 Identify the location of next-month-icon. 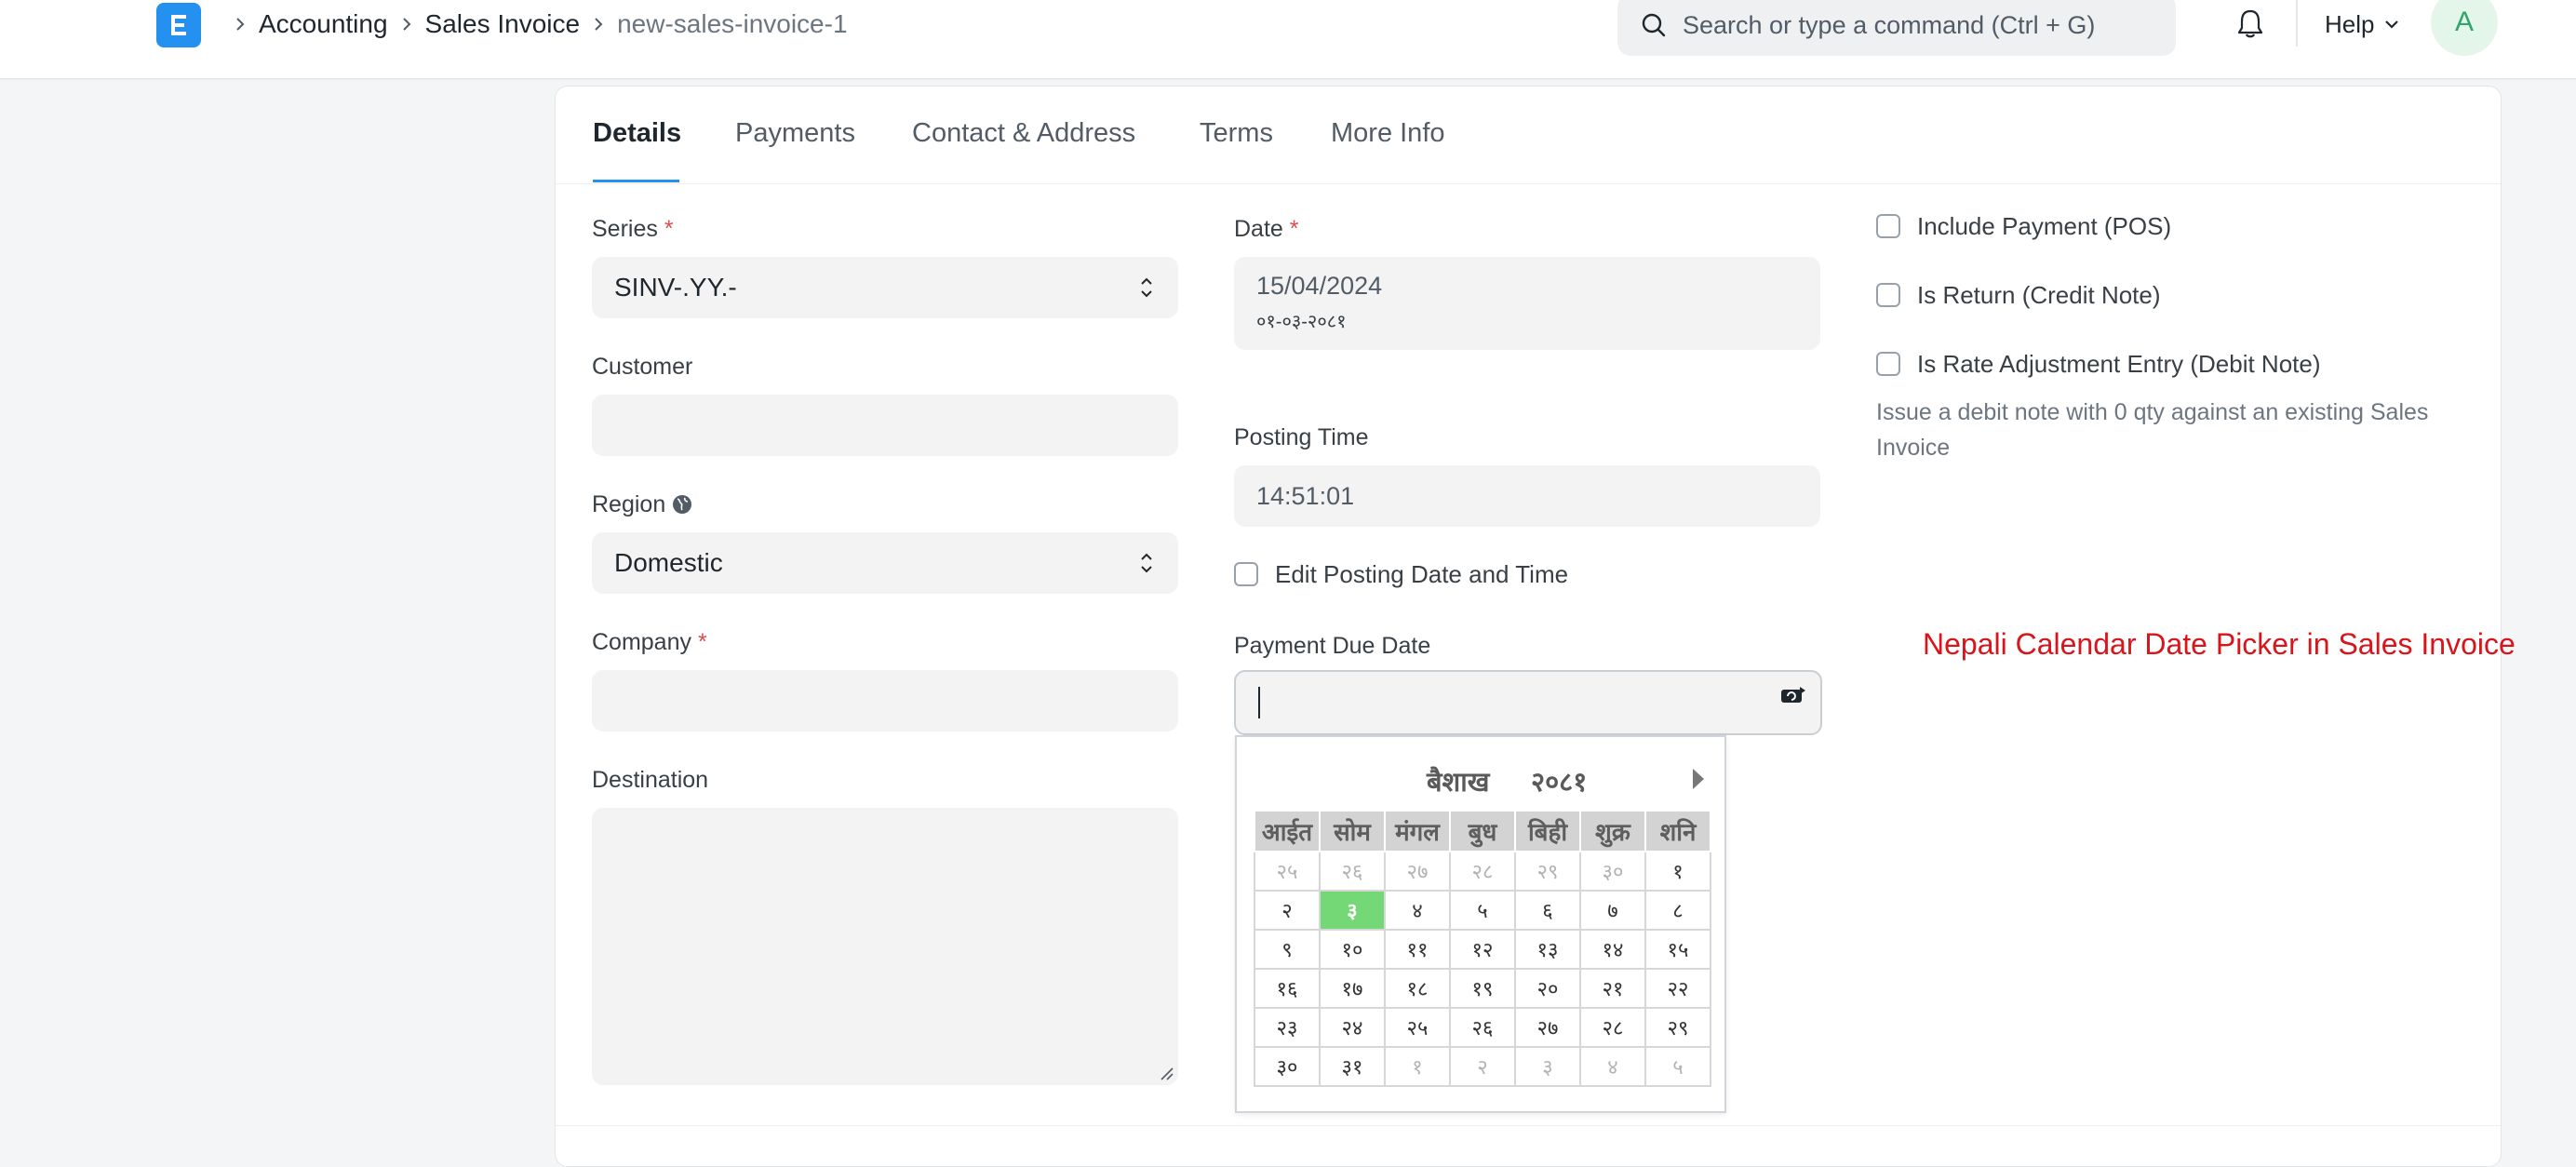
(1698, 779).